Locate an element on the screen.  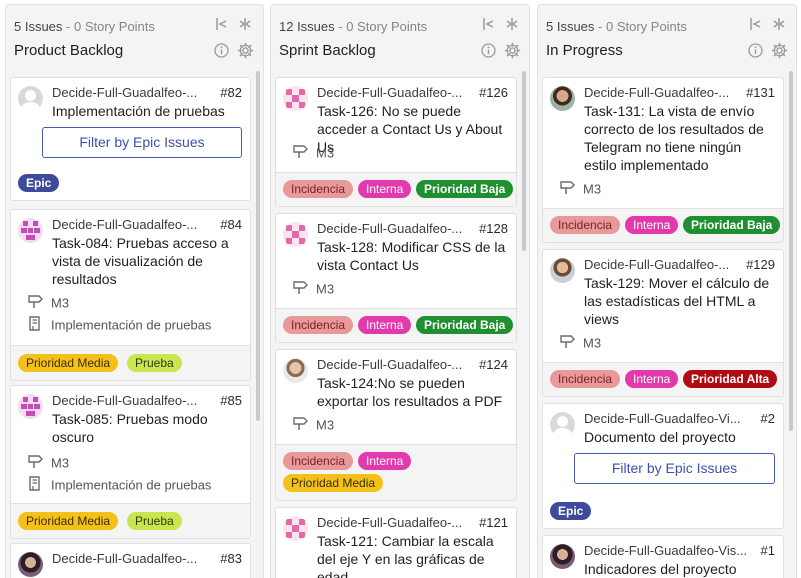
label-strip: Incidencia Interna Prioridad Baja is located at coordinates (396, 189).